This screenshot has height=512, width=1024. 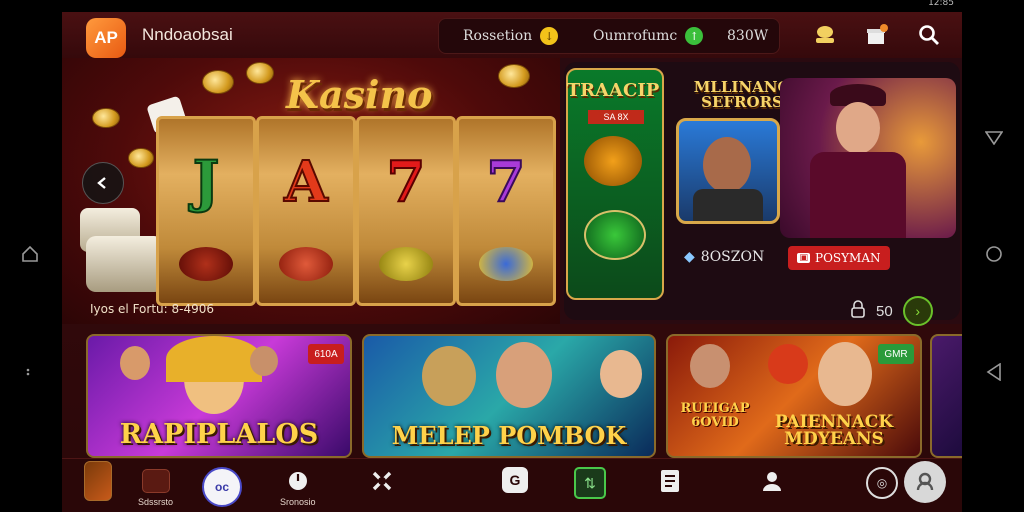 I want to click on chat-icon: oc, so click(x=222, y=487).